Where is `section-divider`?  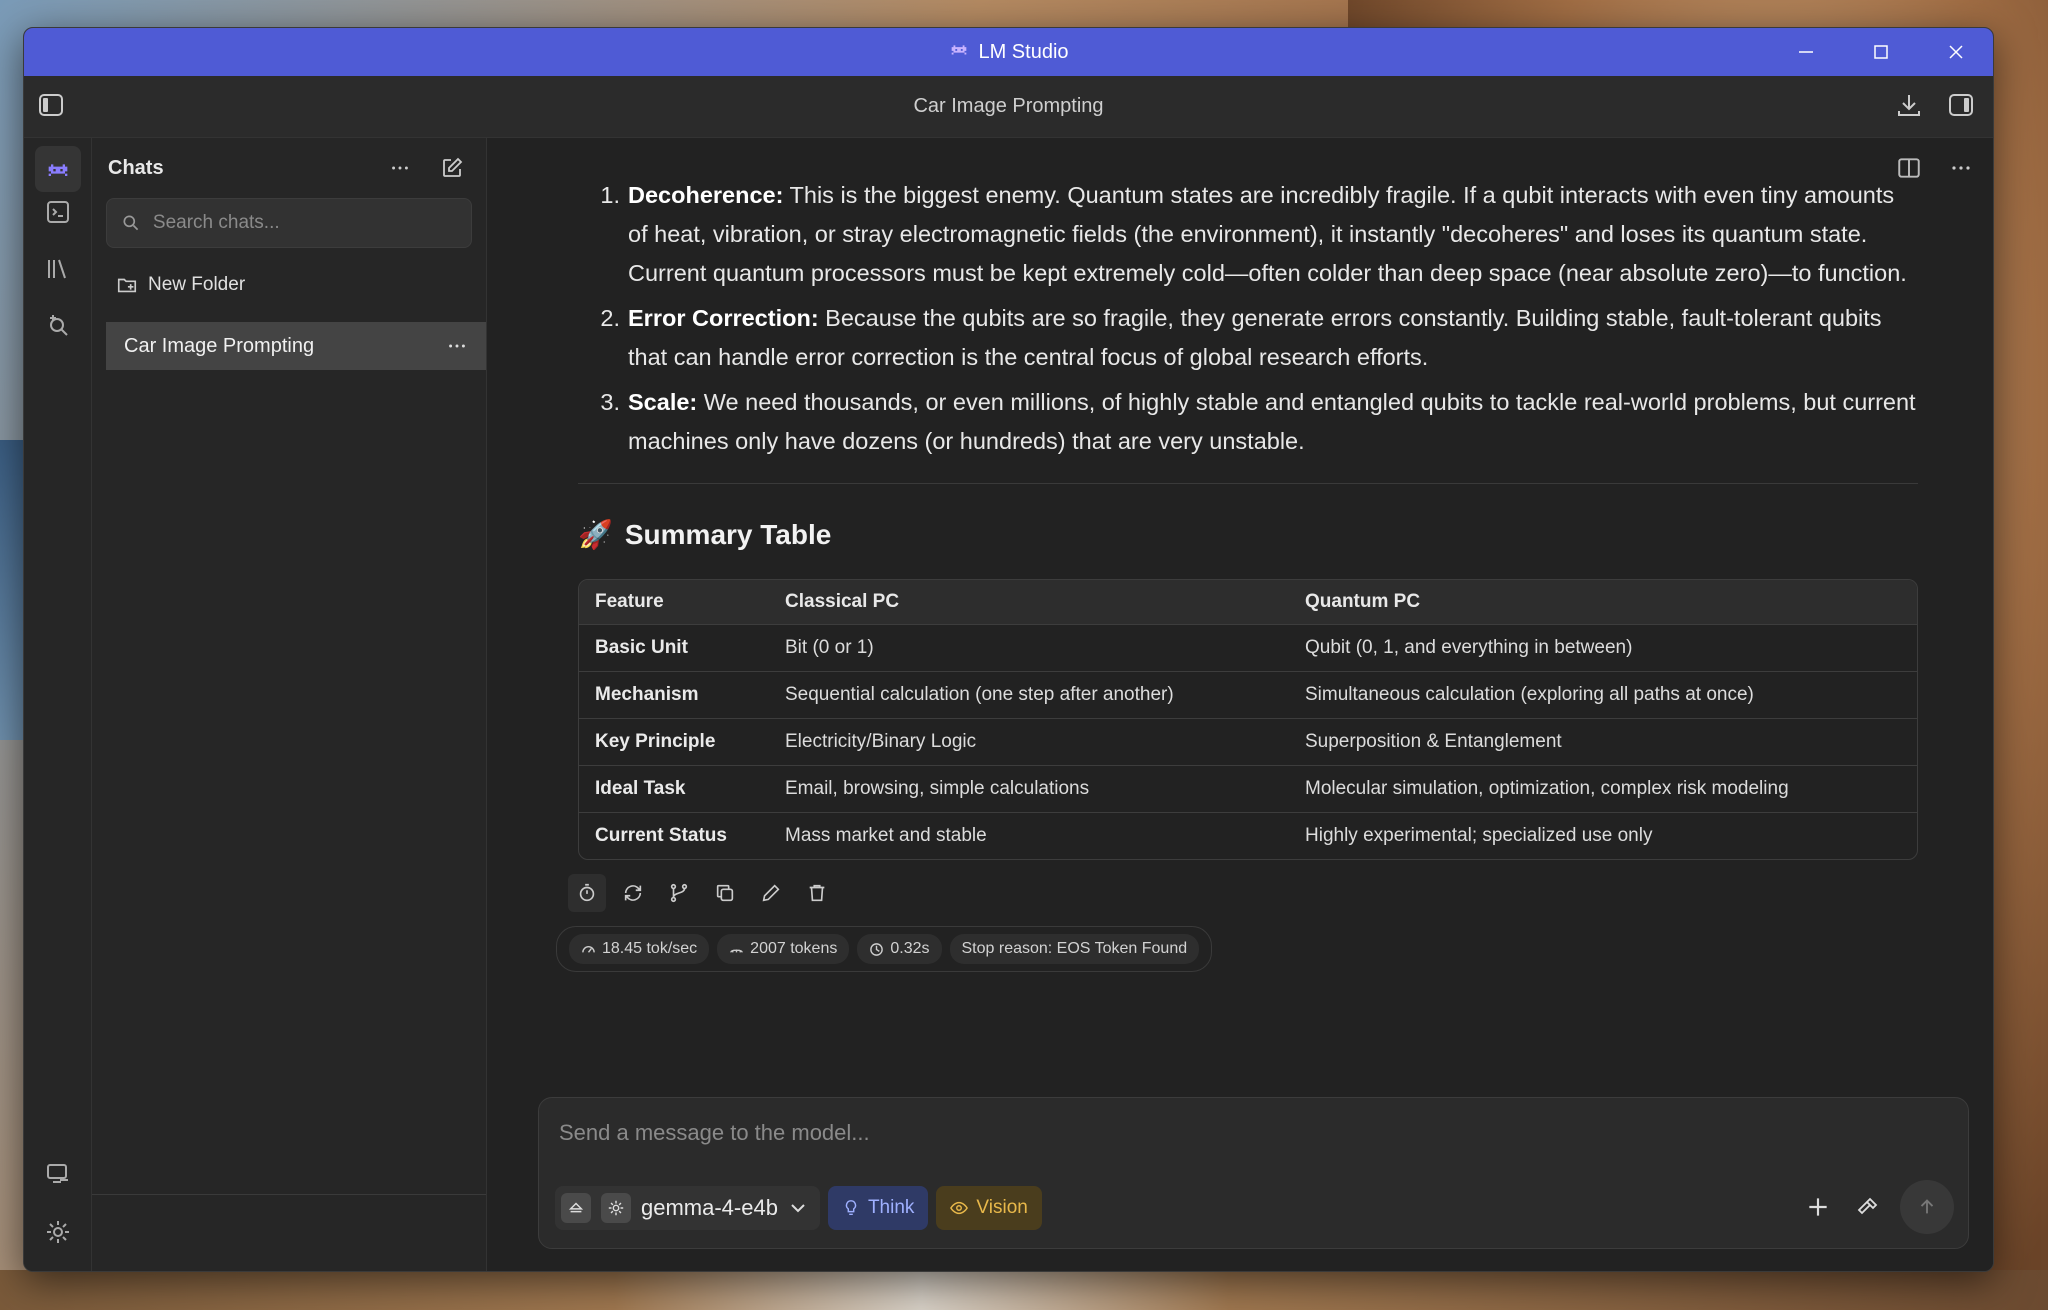 section-divider is located at coordinates (1248, 483).